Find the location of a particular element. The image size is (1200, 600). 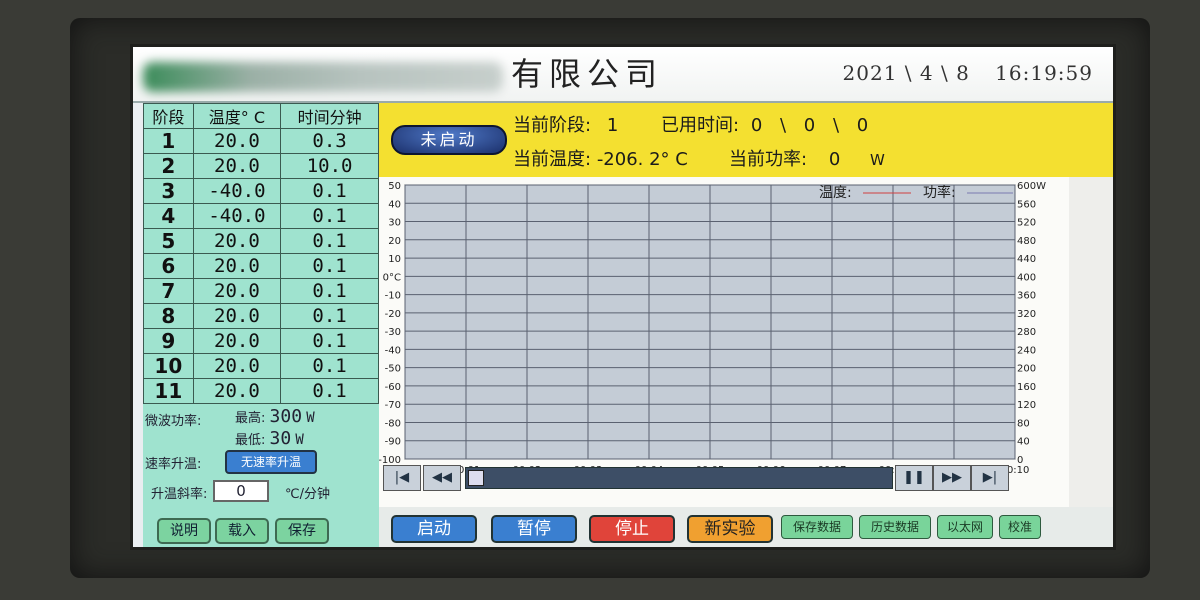

blurred-company-logo is located at coordinates (323, 76).